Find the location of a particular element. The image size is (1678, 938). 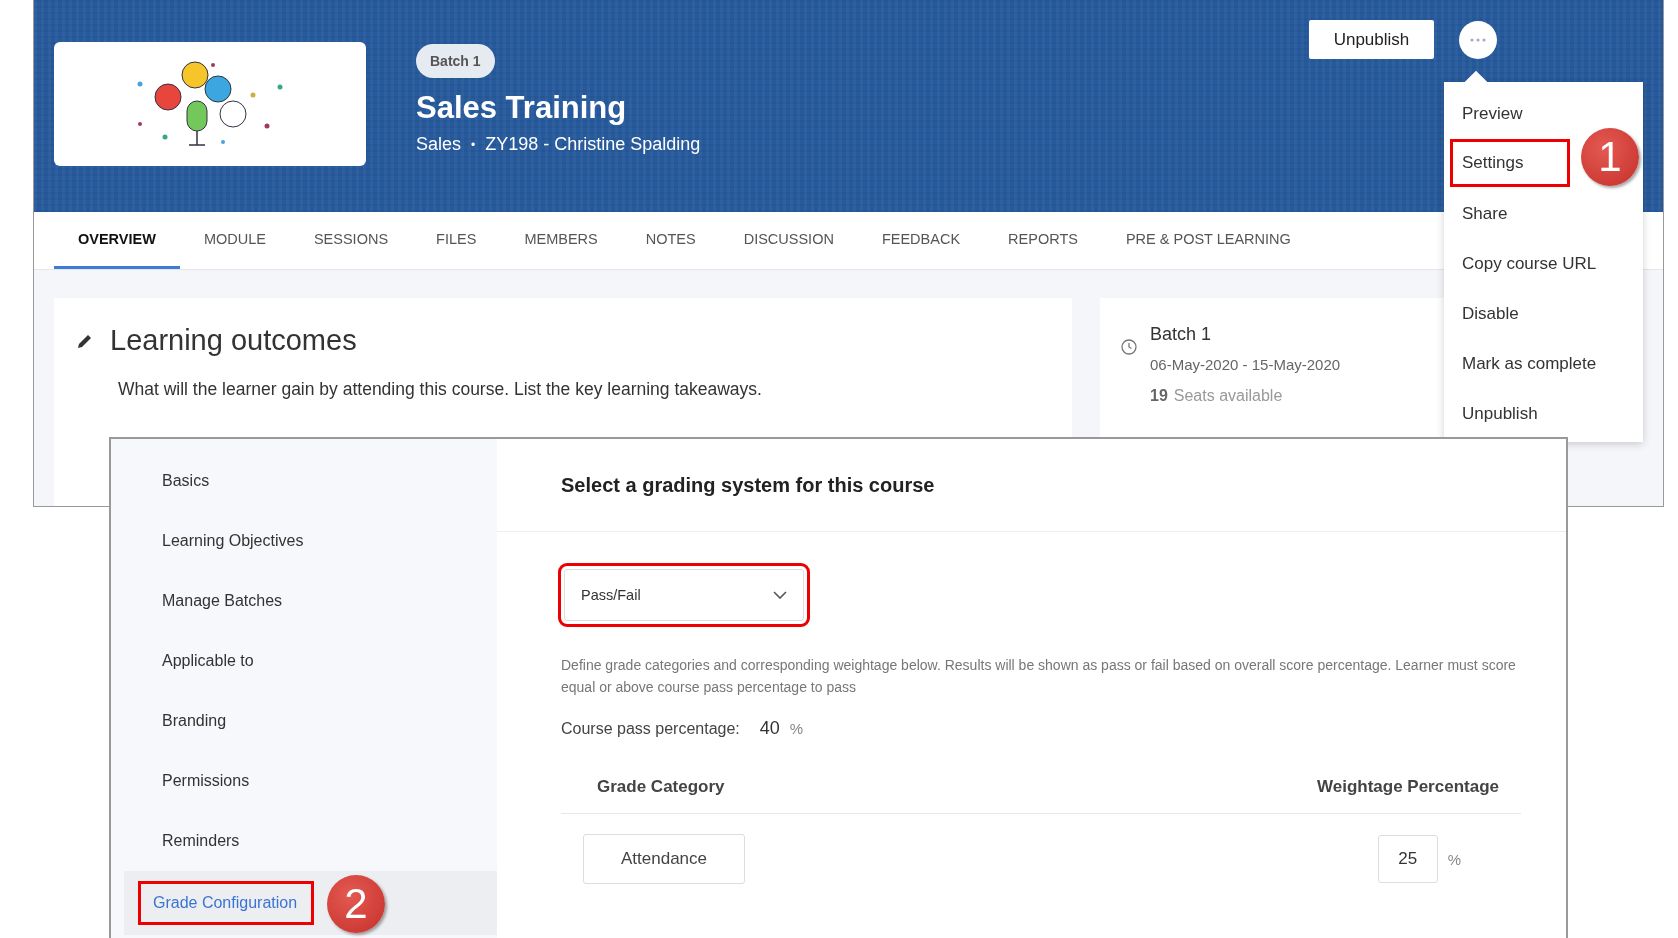

grading-description: Define grade categories and corresponding weightage below. Results will be shown as pass or fail based on overall score percentage. Learner must score equal or above course pass percentage to pass is located at coordinates (1039, 676).